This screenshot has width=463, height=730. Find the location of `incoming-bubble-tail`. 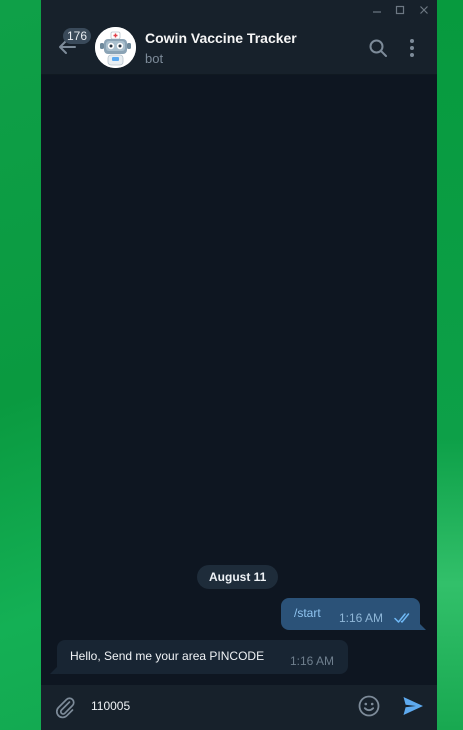

incoming-bubble-tail is located at coordinates (54, 670).